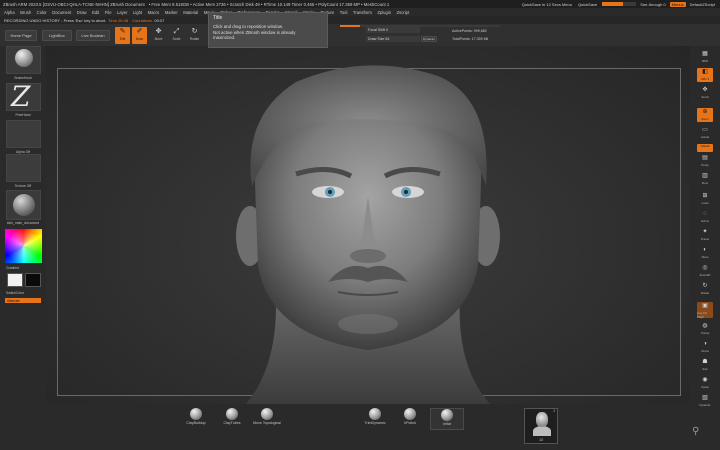 This screenshot has height=450, width=720. Describe the element at coordinates (57, 35) in the screenshot. I see `lightbox-button: LightBox` at that location.